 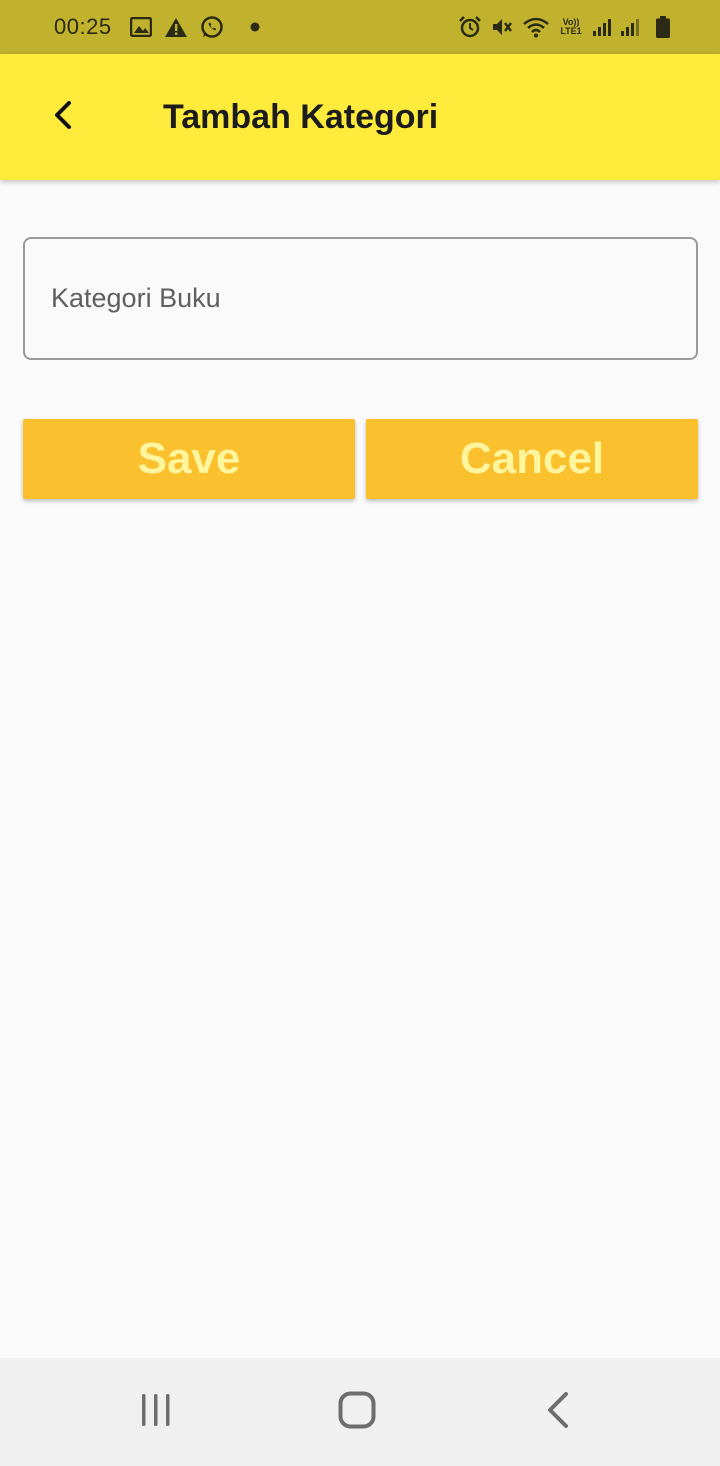 What do you see at coordinates (255, 27) in the screenshot?
I see `dot-icon` at bounding box center [255, 27].